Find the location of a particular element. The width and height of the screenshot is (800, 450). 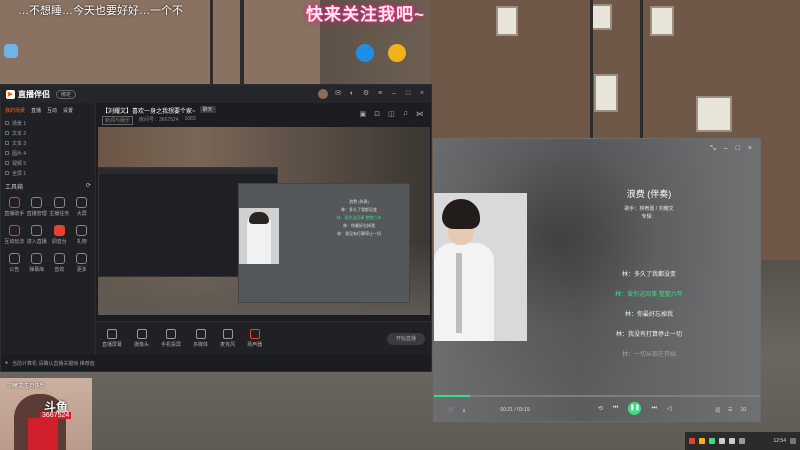

tab-settings: 设置 is located at coordinates (68, 110).